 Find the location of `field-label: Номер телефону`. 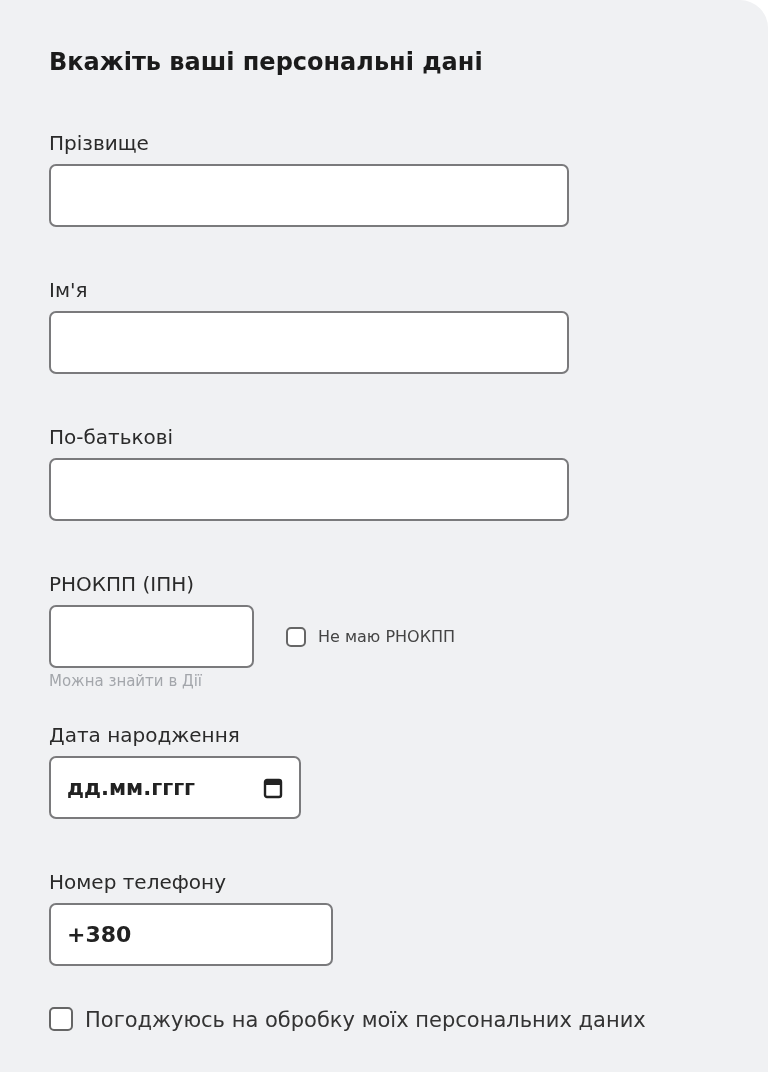

field-label: Номер телефону is located at coordinates (137, 882).